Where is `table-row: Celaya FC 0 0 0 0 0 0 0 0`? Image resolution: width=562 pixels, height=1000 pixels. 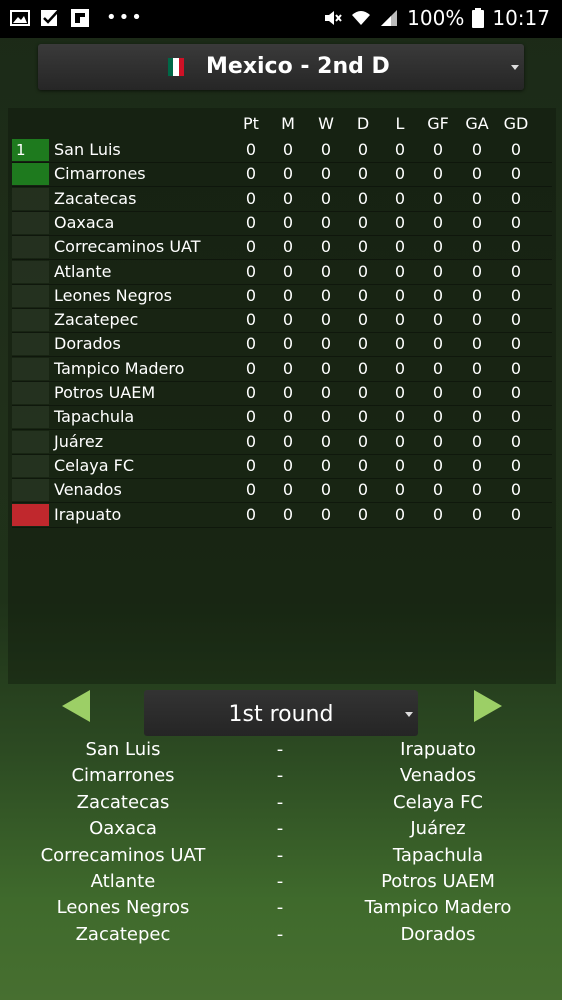 table-row: Celaya FC 0 0 0 0 0 0 0 0 is located at coordinates (282, 466).